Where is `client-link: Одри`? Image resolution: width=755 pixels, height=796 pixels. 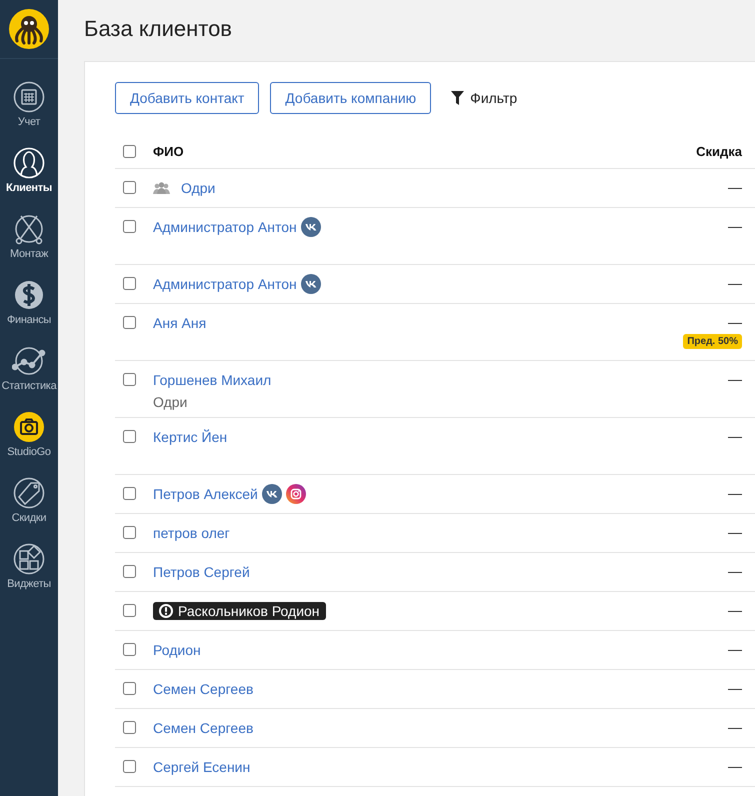
client-link: Одри is located at coordinates (198, 188).